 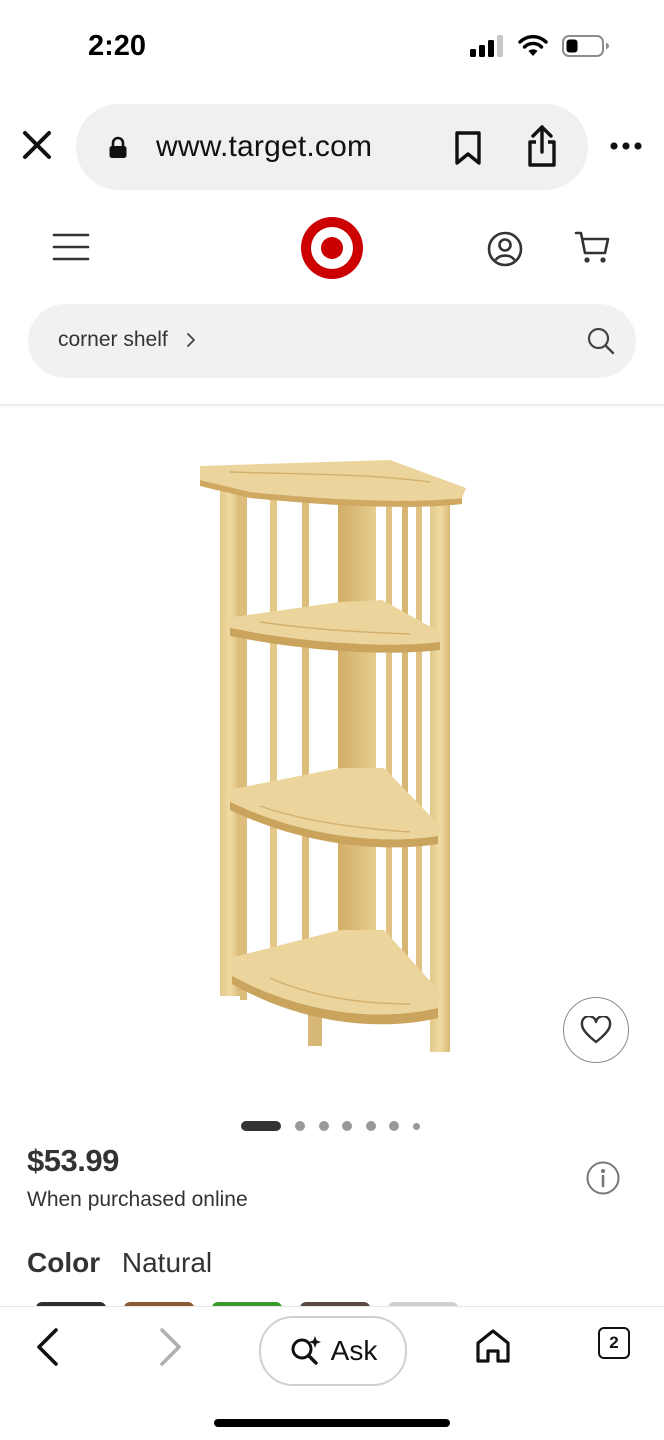 I want to click on close-button, so click(x=38, y=146).